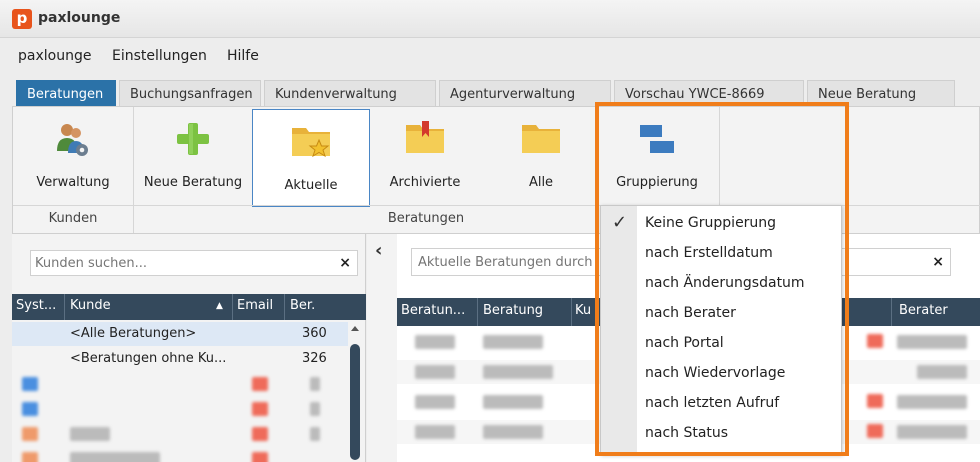 Image resolution: width=980 pixels, height=462 pixels. Describe the element at coordinates (425, 141) in the screenshot. I see `folder-bookmark-icon` at that location.